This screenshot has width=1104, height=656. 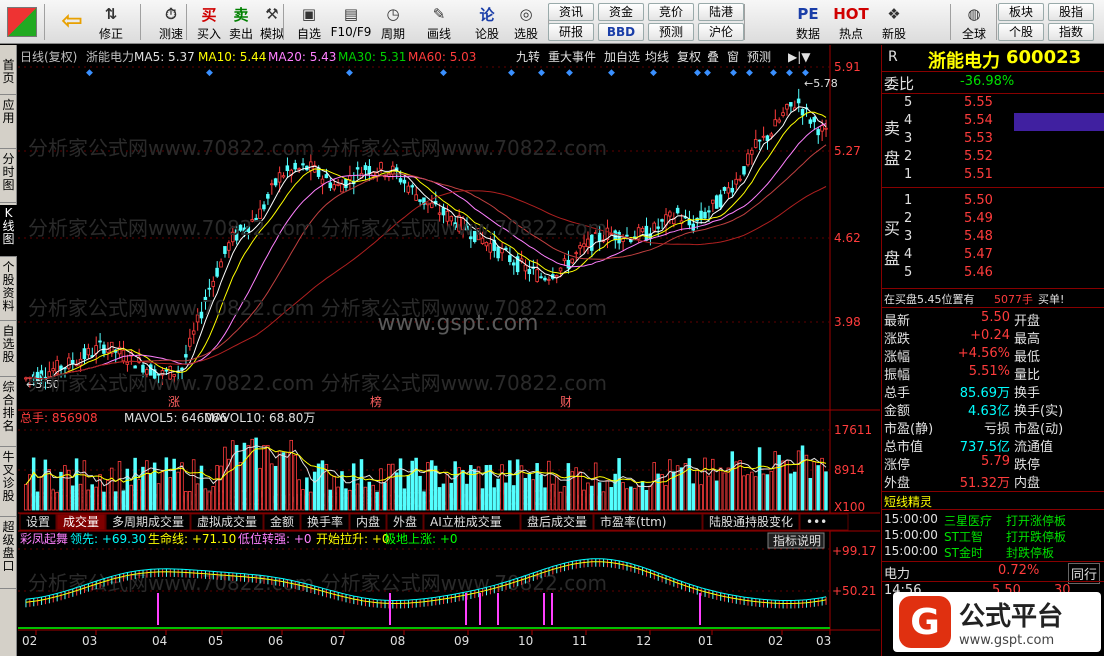 What do you see at coordinates (1027, 357) in the screenshot?
I see `stat-label-2: 最低` at bounding box center [1027, 357].